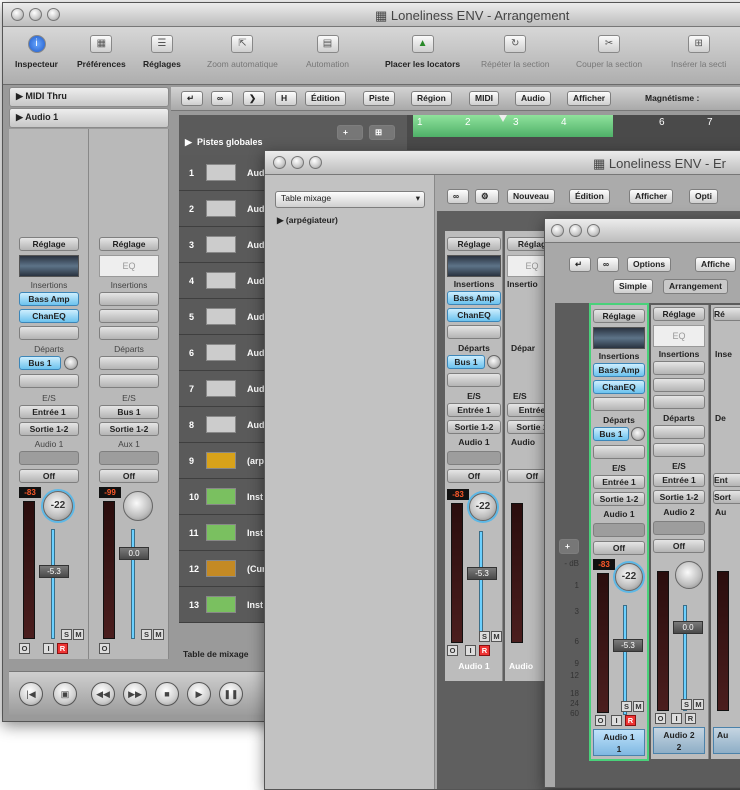 Image resolution: width=740 pixels, height=790 pixels. Describe the element at coordinates (89, 97) in the screenshot. I see `inspector-midi-thru: ▶ MIDI Thru` at that location.